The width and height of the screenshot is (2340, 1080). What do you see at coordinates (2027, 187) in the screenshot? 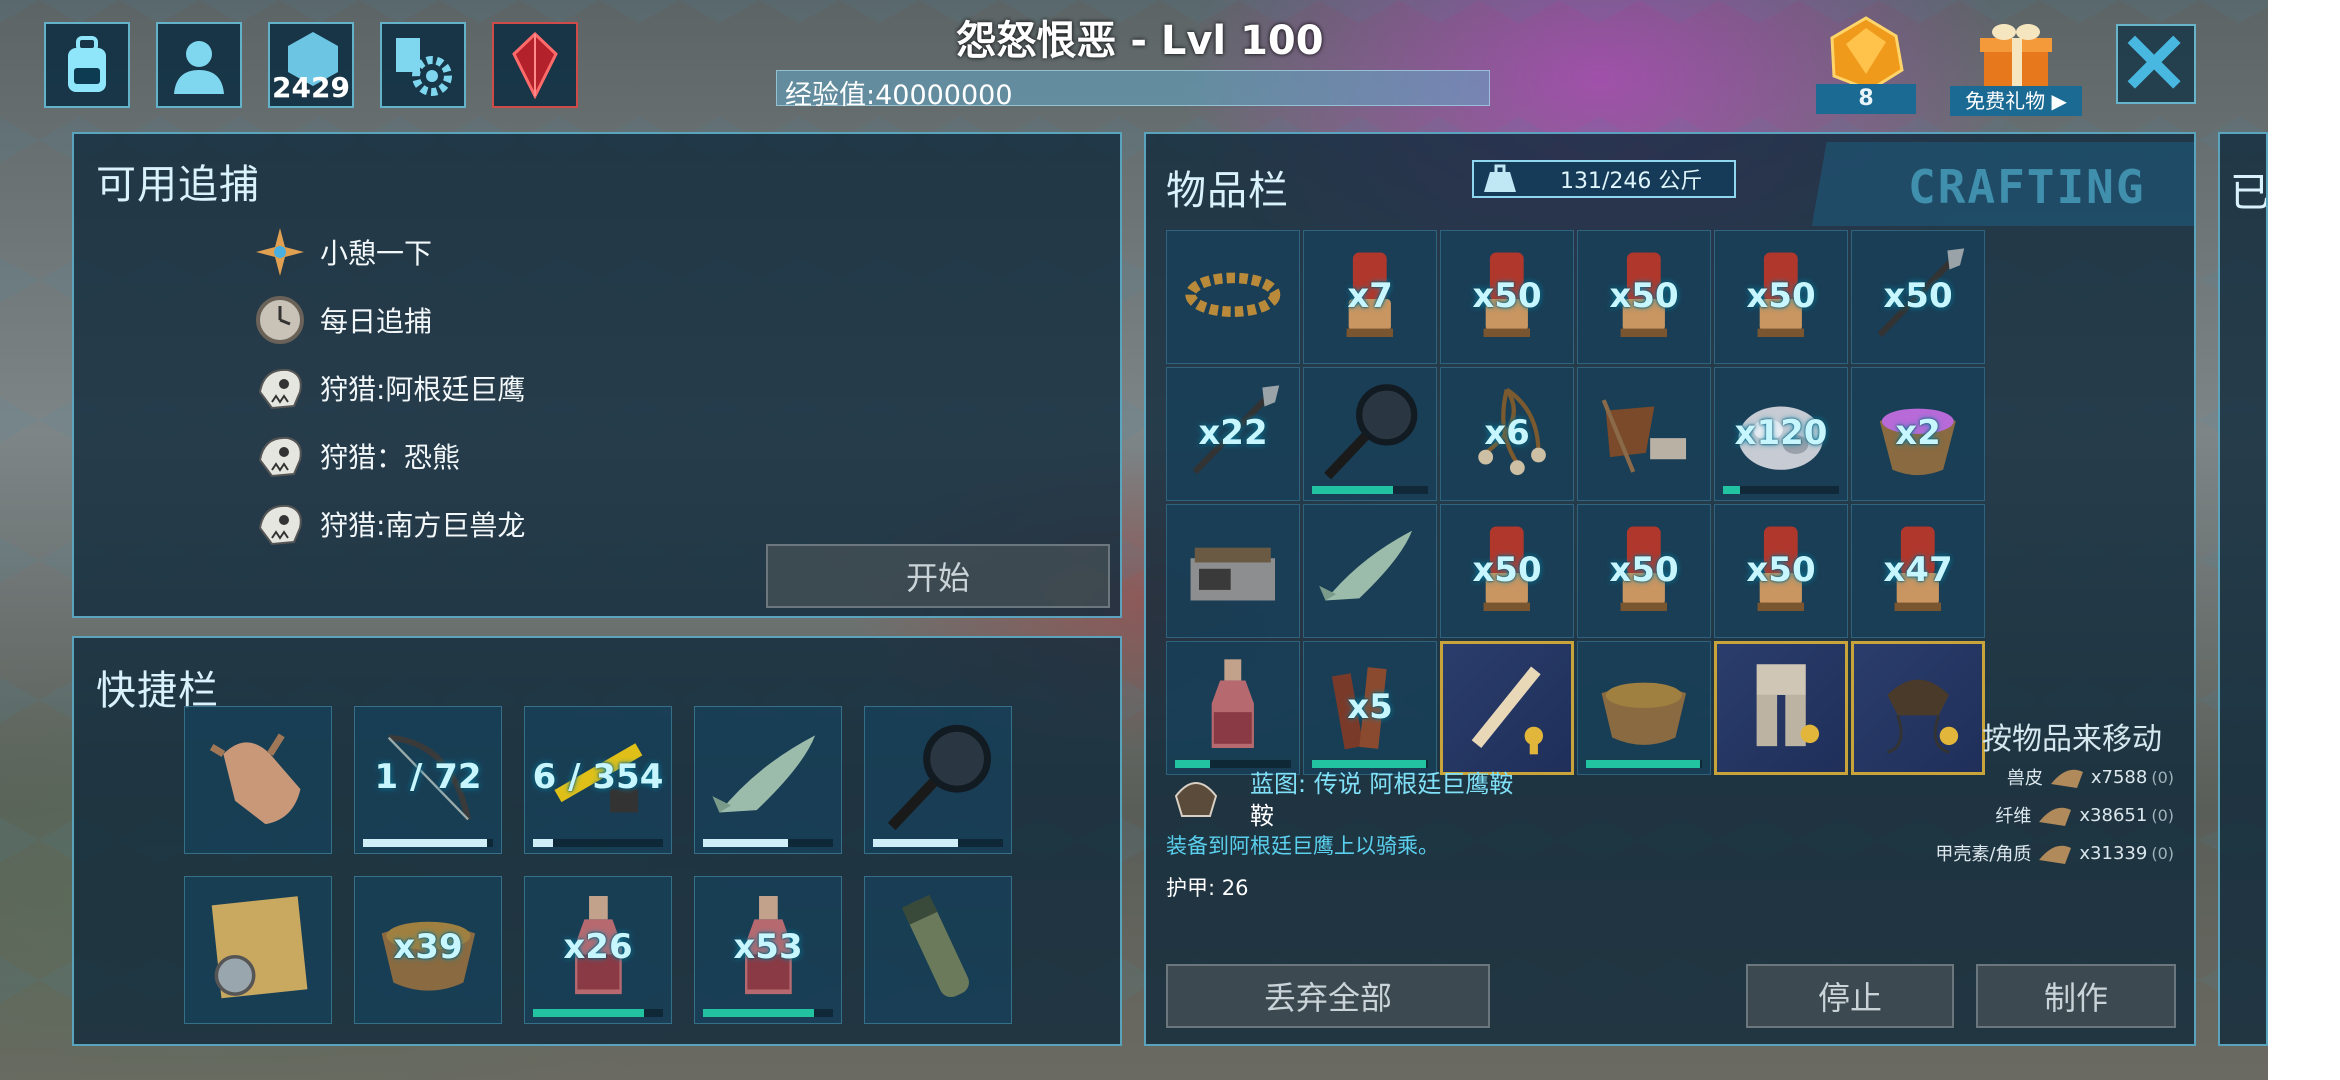
I see `crafting-tab-label: CRAFTING` at bounding box center [2027, 187].